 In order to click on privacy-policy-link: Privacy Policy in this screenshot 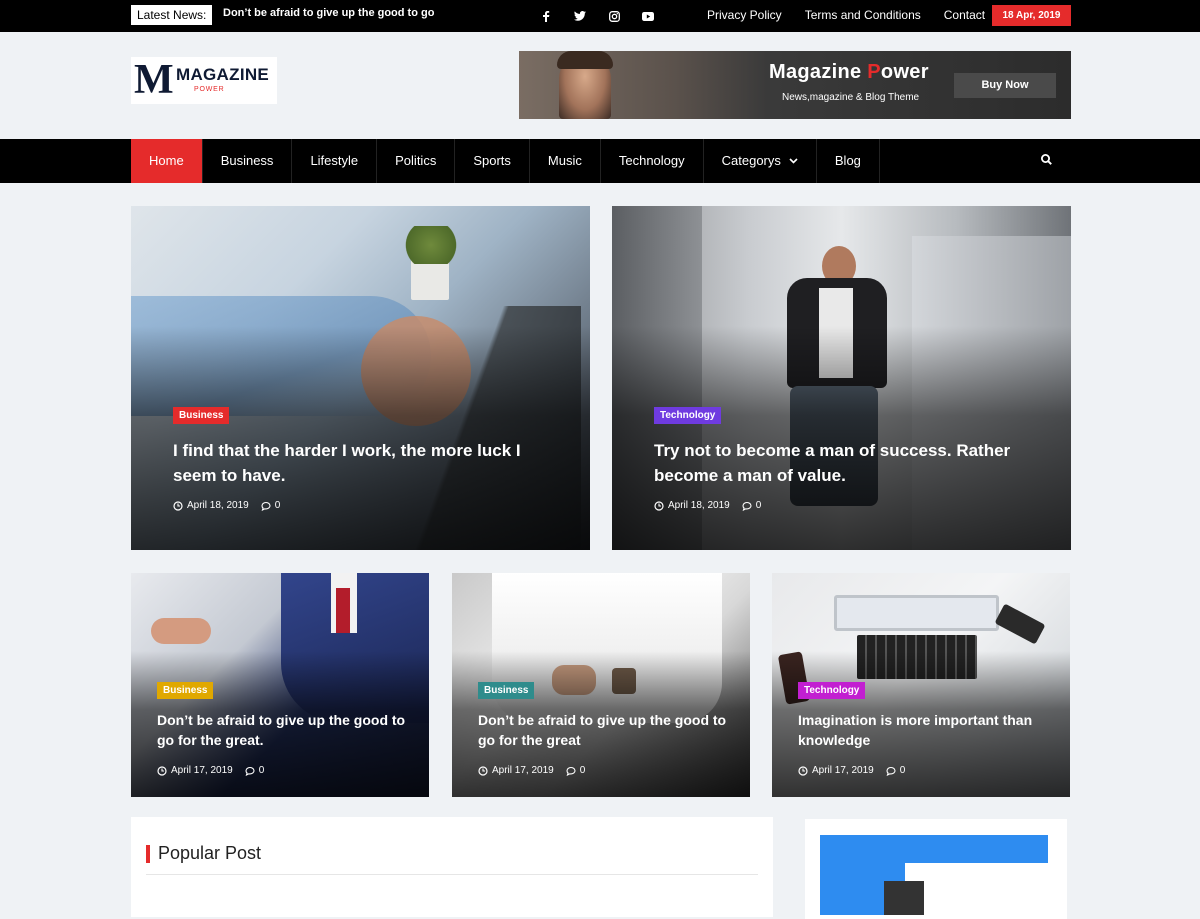, I will do `click(744, 15)`.